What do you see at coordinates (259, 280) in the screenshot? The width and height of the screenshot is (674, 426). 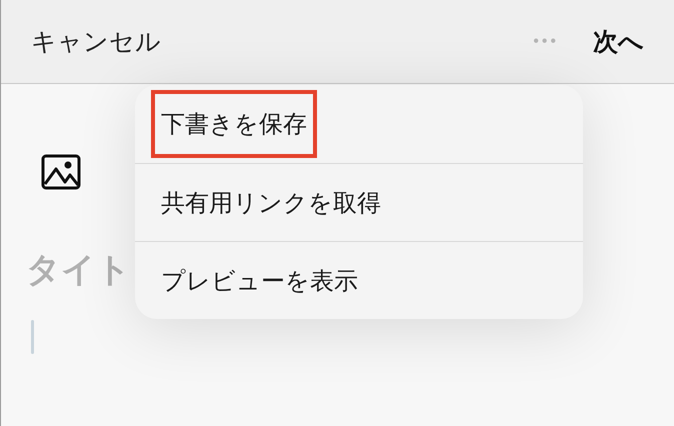 I see `menu-item: プレビューを表示` at bounding box center [259, 280].